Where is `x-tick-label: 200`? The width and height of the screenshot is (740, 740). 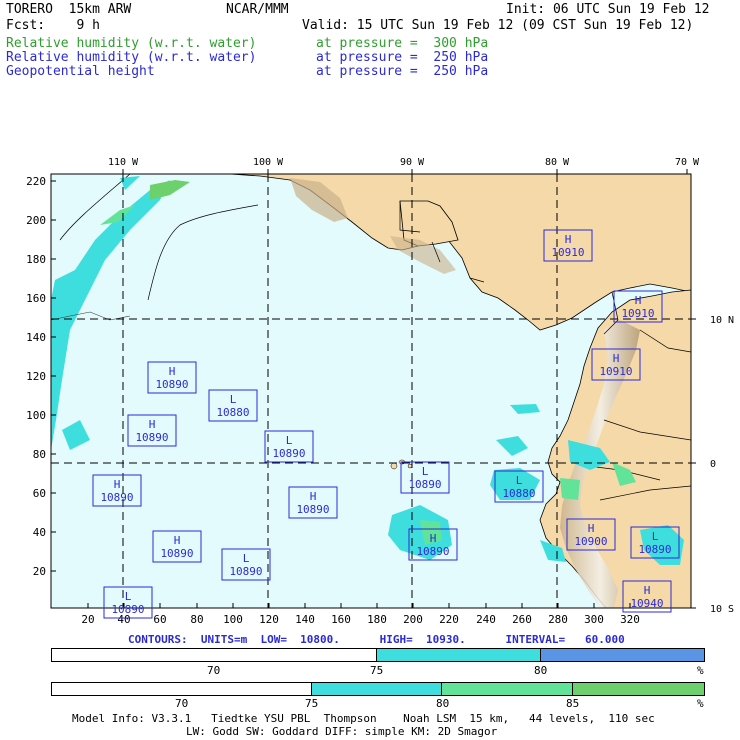
x-tick-label: 200 is located at coordinates (413, 619).